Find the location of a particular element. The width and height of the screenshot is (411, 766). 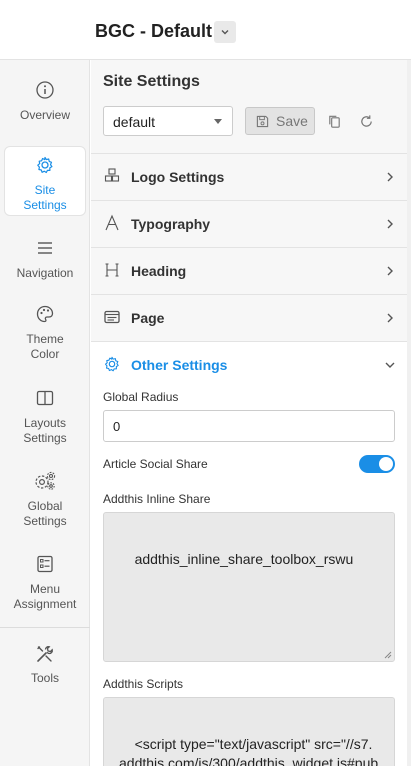

article-social-share-label: Article Social Share is located at coordinates (155, 464).